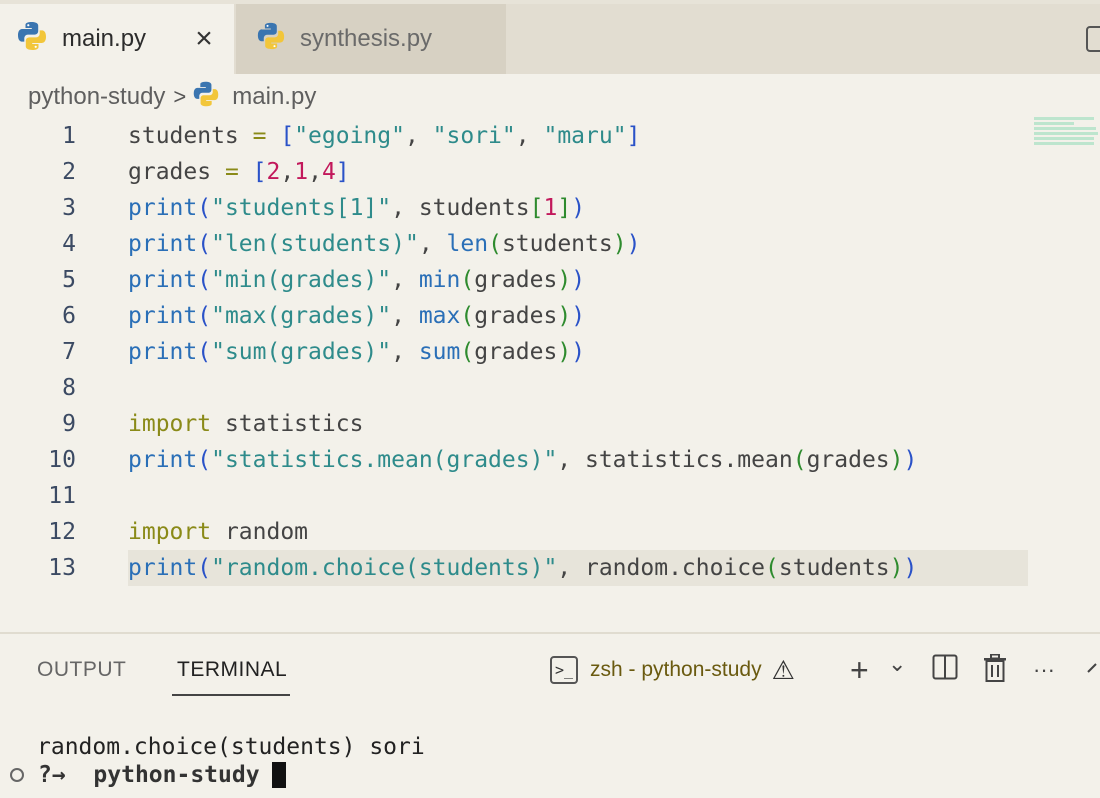 The image size is (1100, 798). I want to click on split-terminal-icon, so click(945, 670).